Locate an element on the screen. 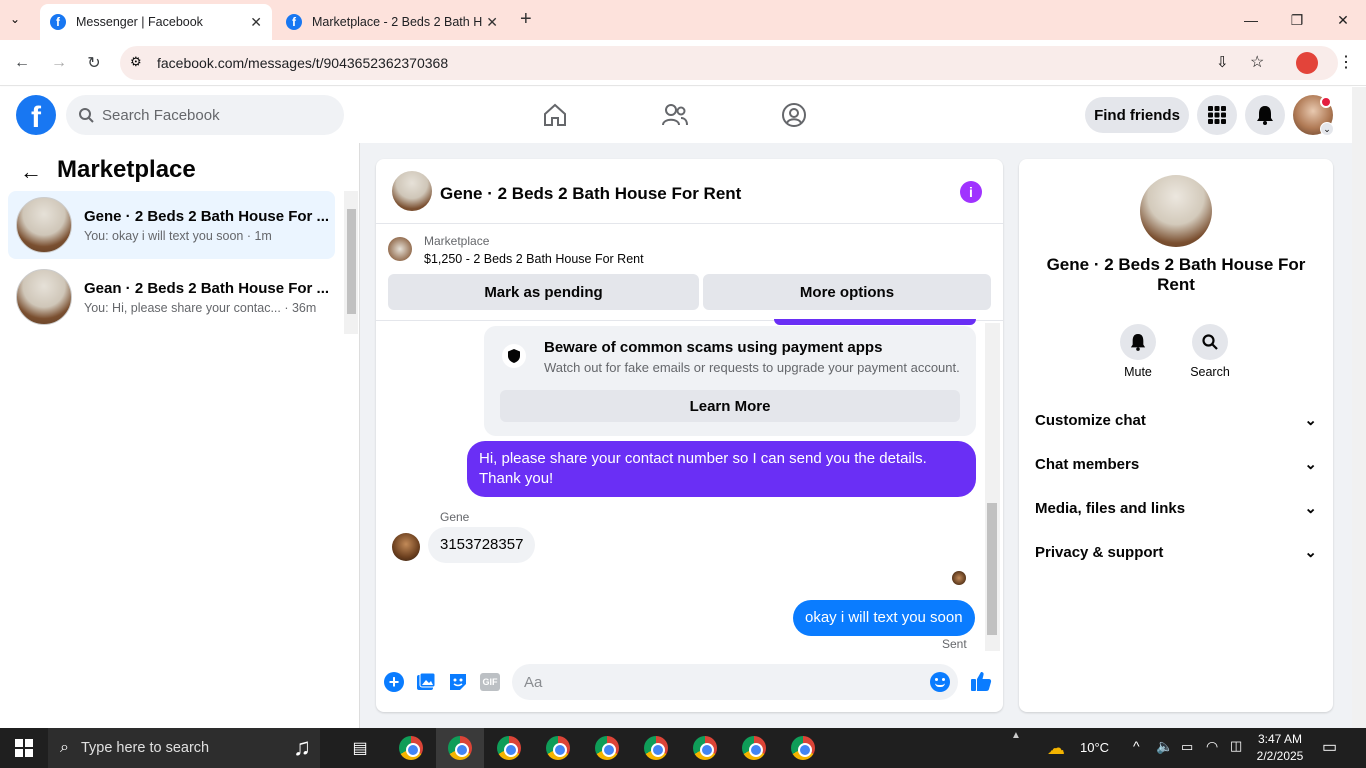 This screenshot has width=1366, height=768. list-scrollbar is located at coordinates (351, 262).